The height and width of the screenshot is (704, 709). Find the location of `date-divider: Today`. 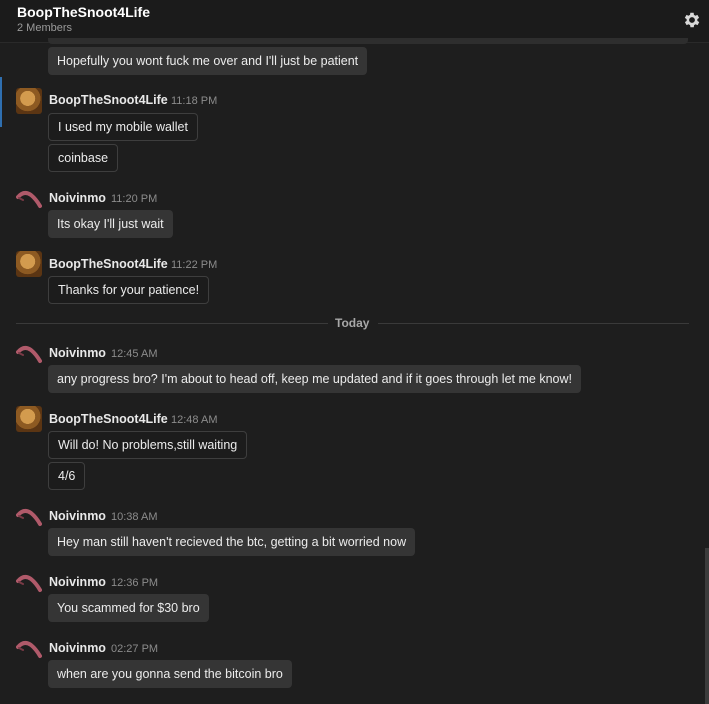

date-divider: Today is located at coordinates (352, 323).